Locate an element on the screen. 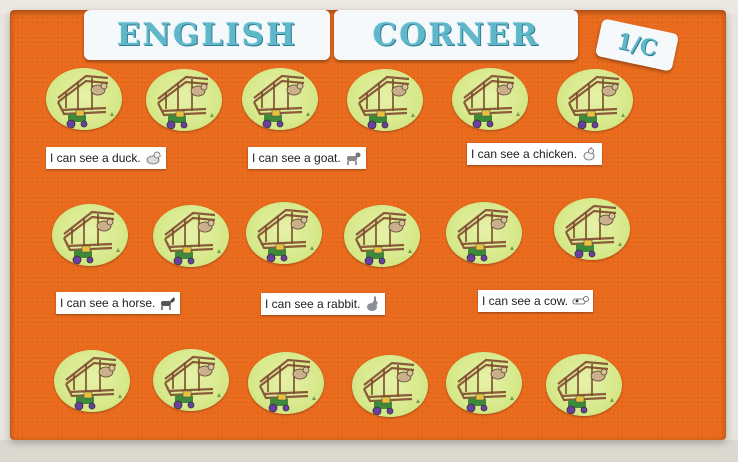  rabbit-icon is located at coordinates (372, 304).